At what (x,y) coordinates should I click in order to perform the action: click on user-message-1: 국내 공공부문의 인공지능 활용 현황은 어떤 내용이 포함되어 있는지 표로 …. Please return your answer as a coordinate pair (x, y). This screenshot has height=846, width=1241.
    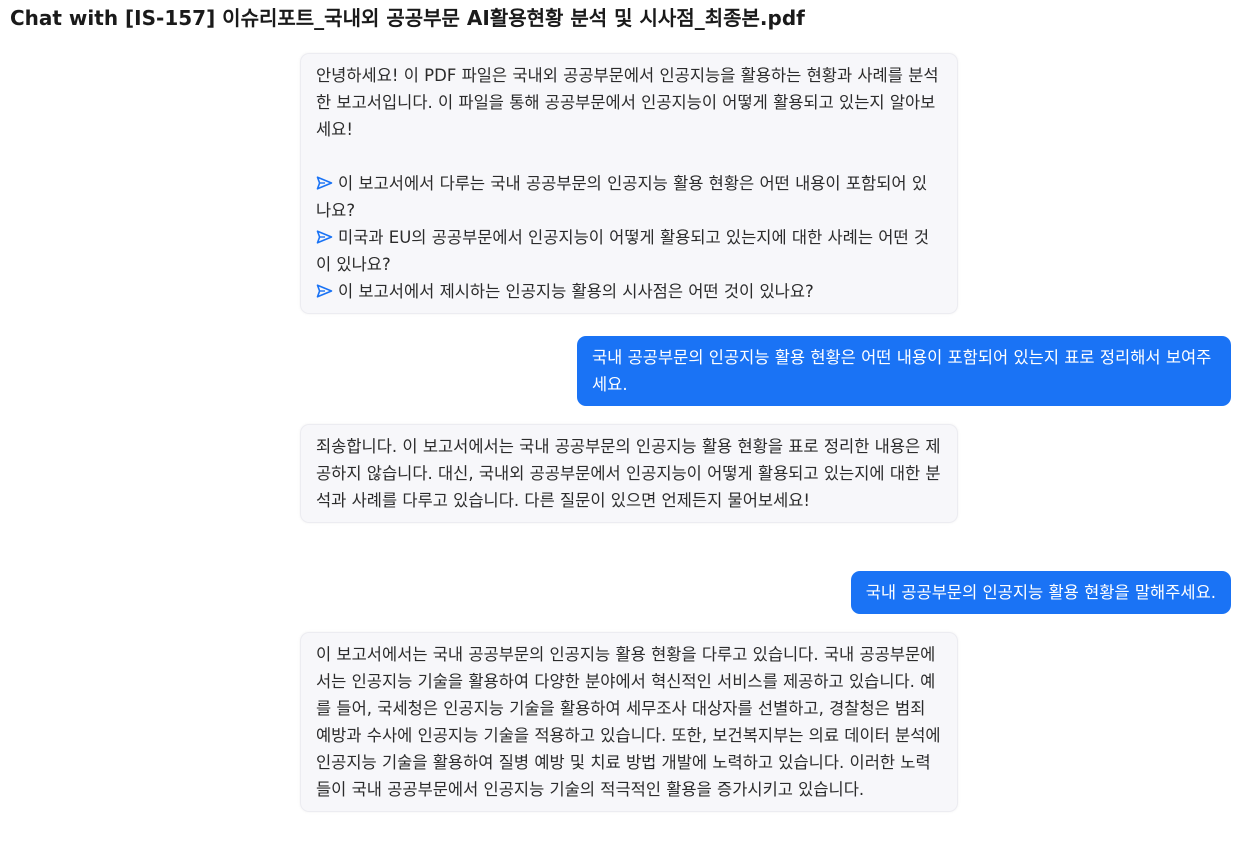
    Looking at the image, I should click on (904, 371).